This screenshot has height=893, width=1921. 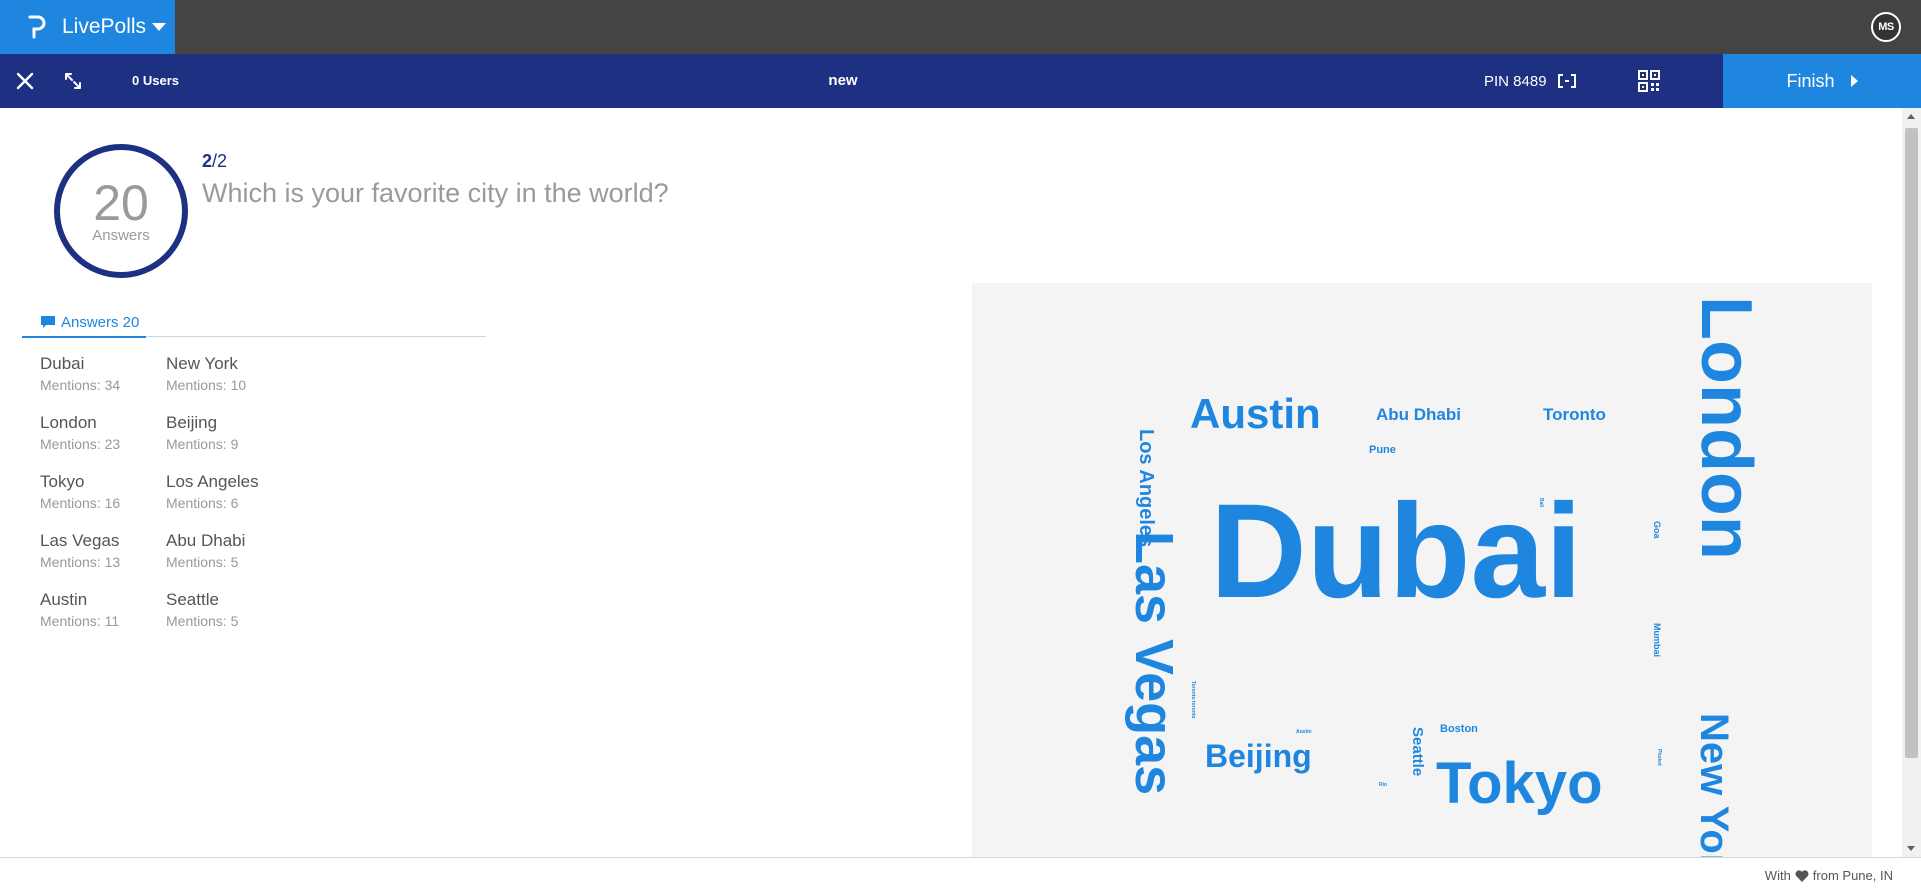 What do you see at coordinates (155, 80) in the screenshot?
I see `users-count: 0 Users` at bounding box center [155, 80].